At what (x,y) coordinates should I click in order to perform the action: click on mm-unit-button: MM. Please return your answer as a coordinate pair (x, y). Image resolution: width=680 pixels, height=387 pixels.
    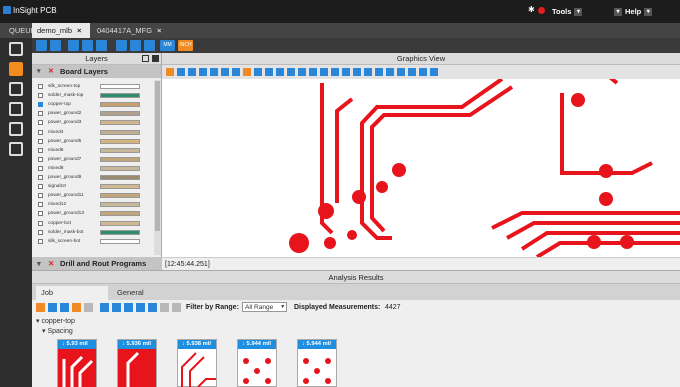
    Looking at the image, I should click on (167, 45).